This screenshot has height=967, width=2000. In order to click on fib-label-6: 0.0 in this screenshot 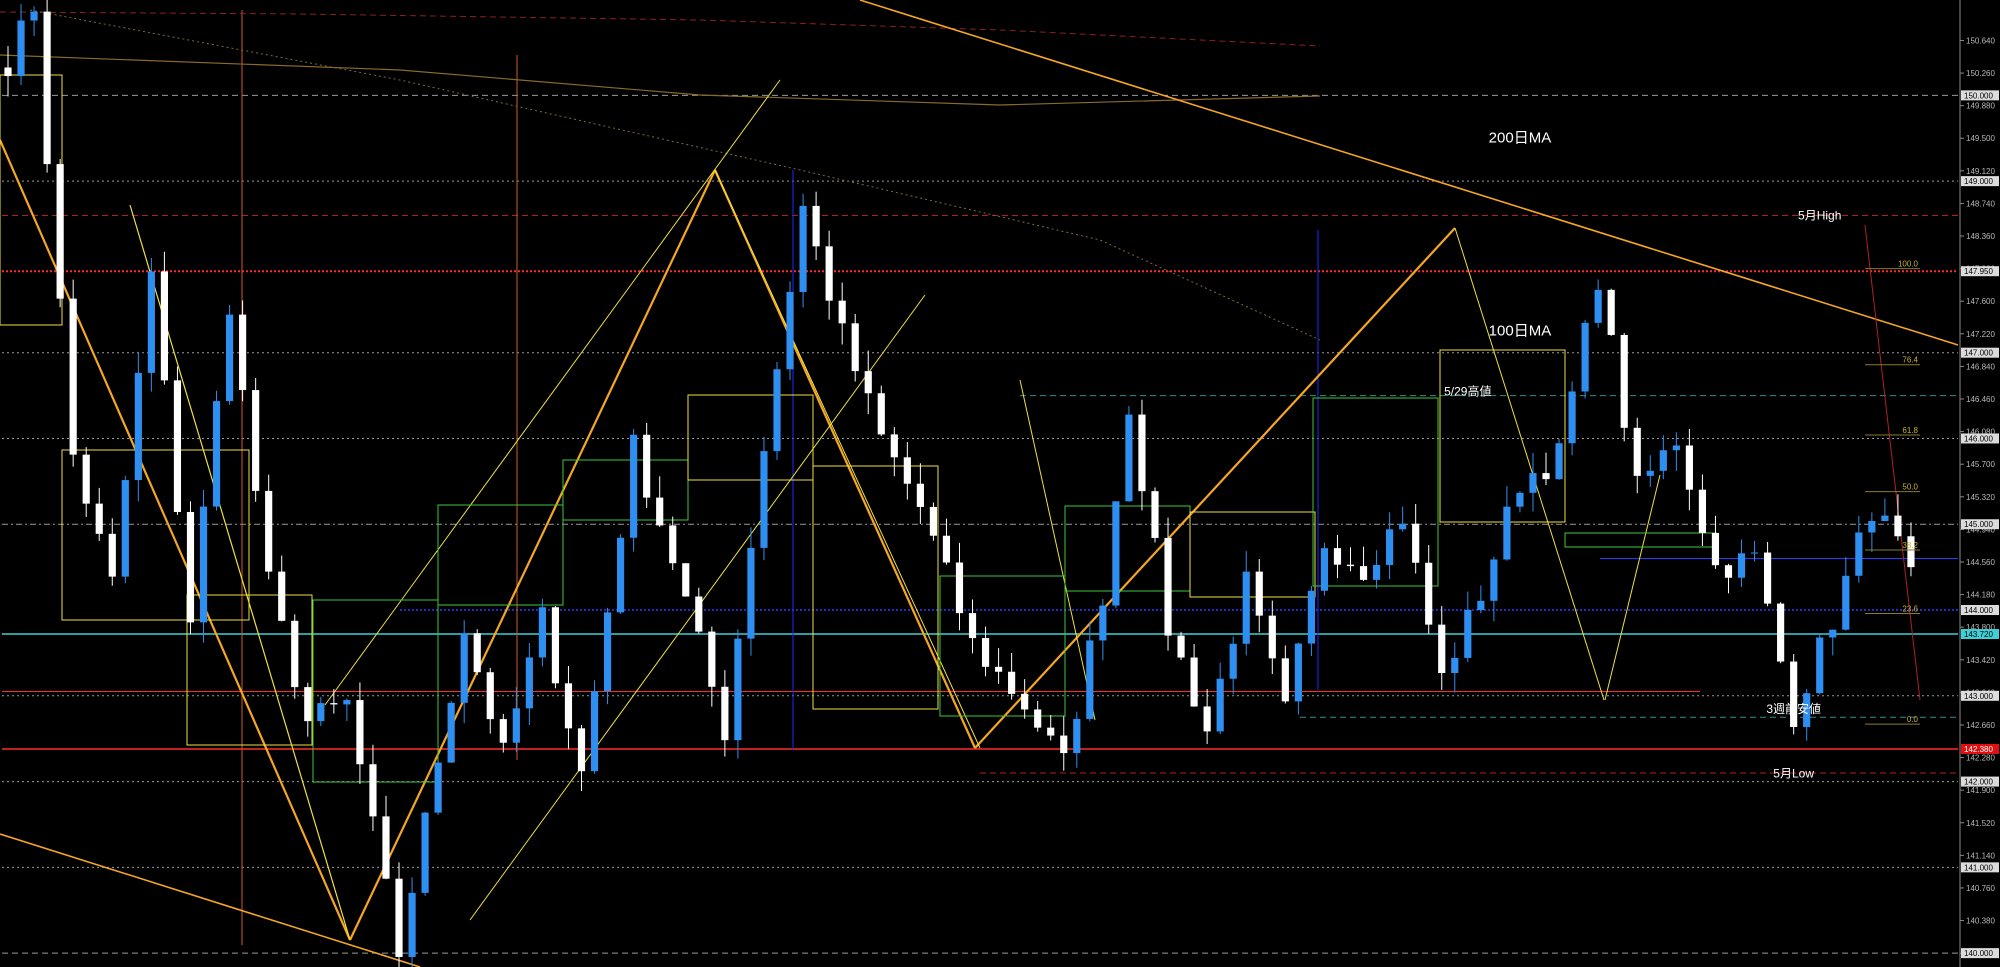, I will do `click(1913, 719)`.